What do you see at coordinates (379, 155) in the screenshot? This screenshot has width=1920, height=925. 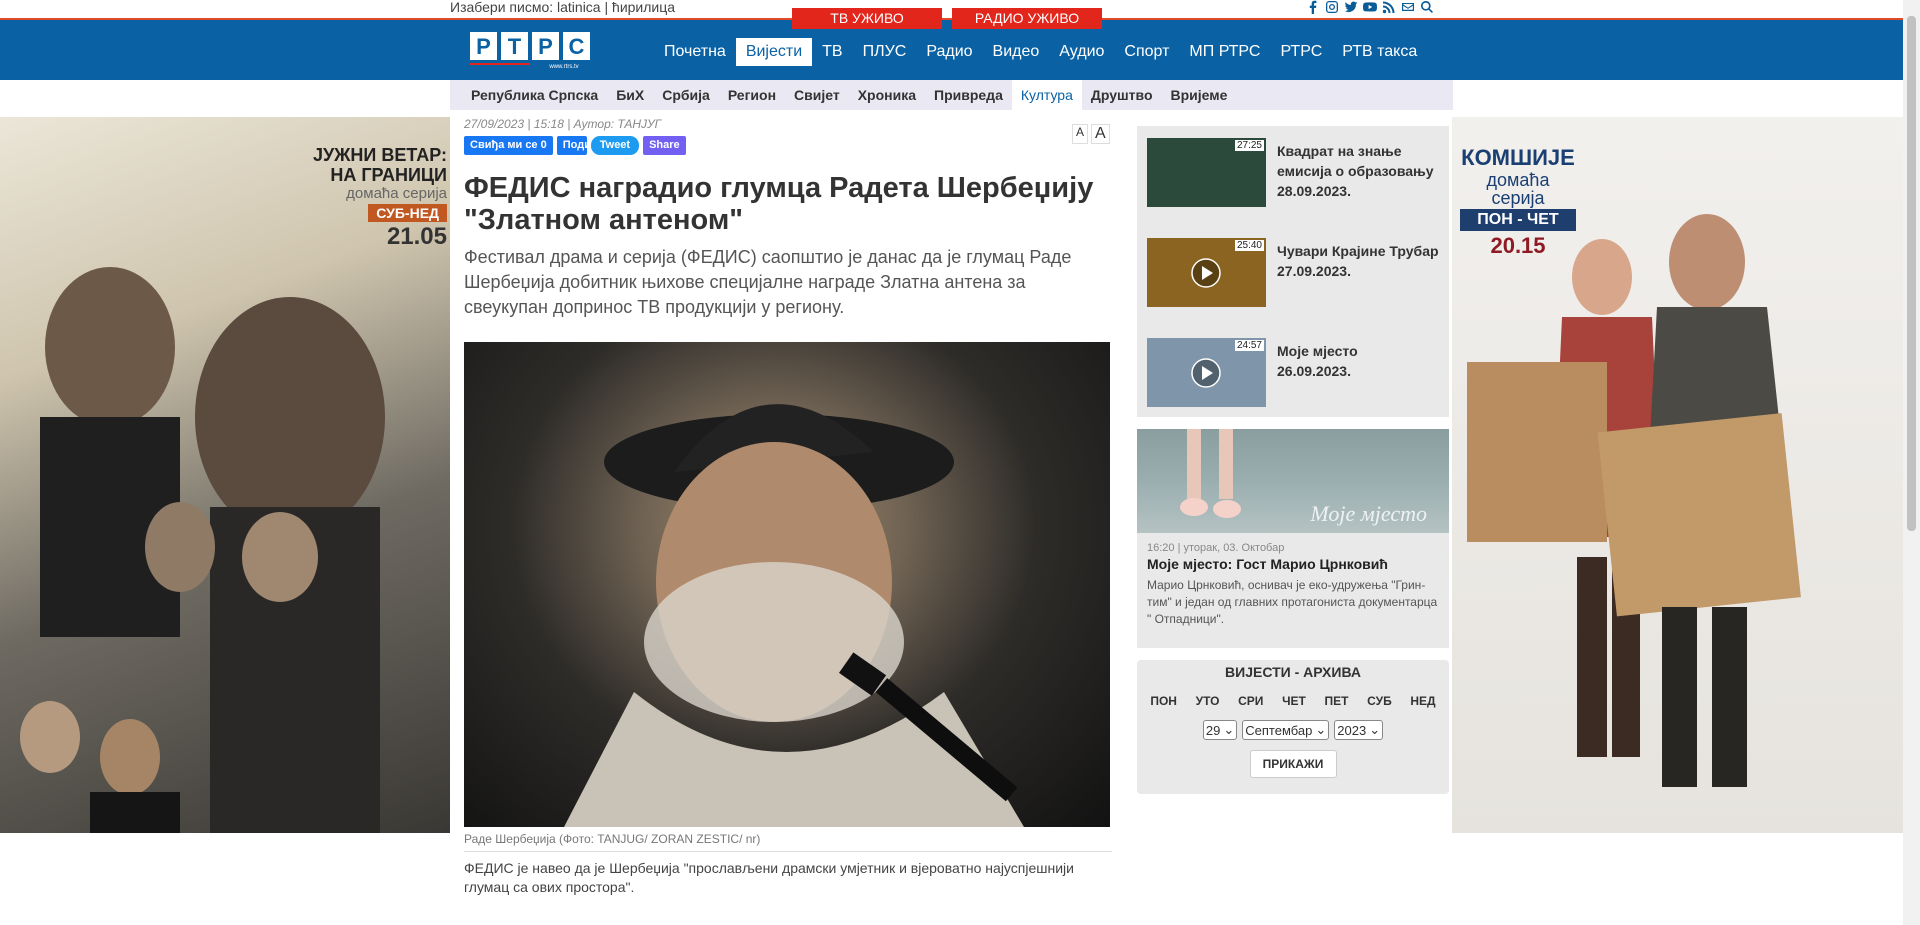 I see `left-ad-line1: ЈУЖНИ ВЕТАР:` at bounding box center [379, 155].